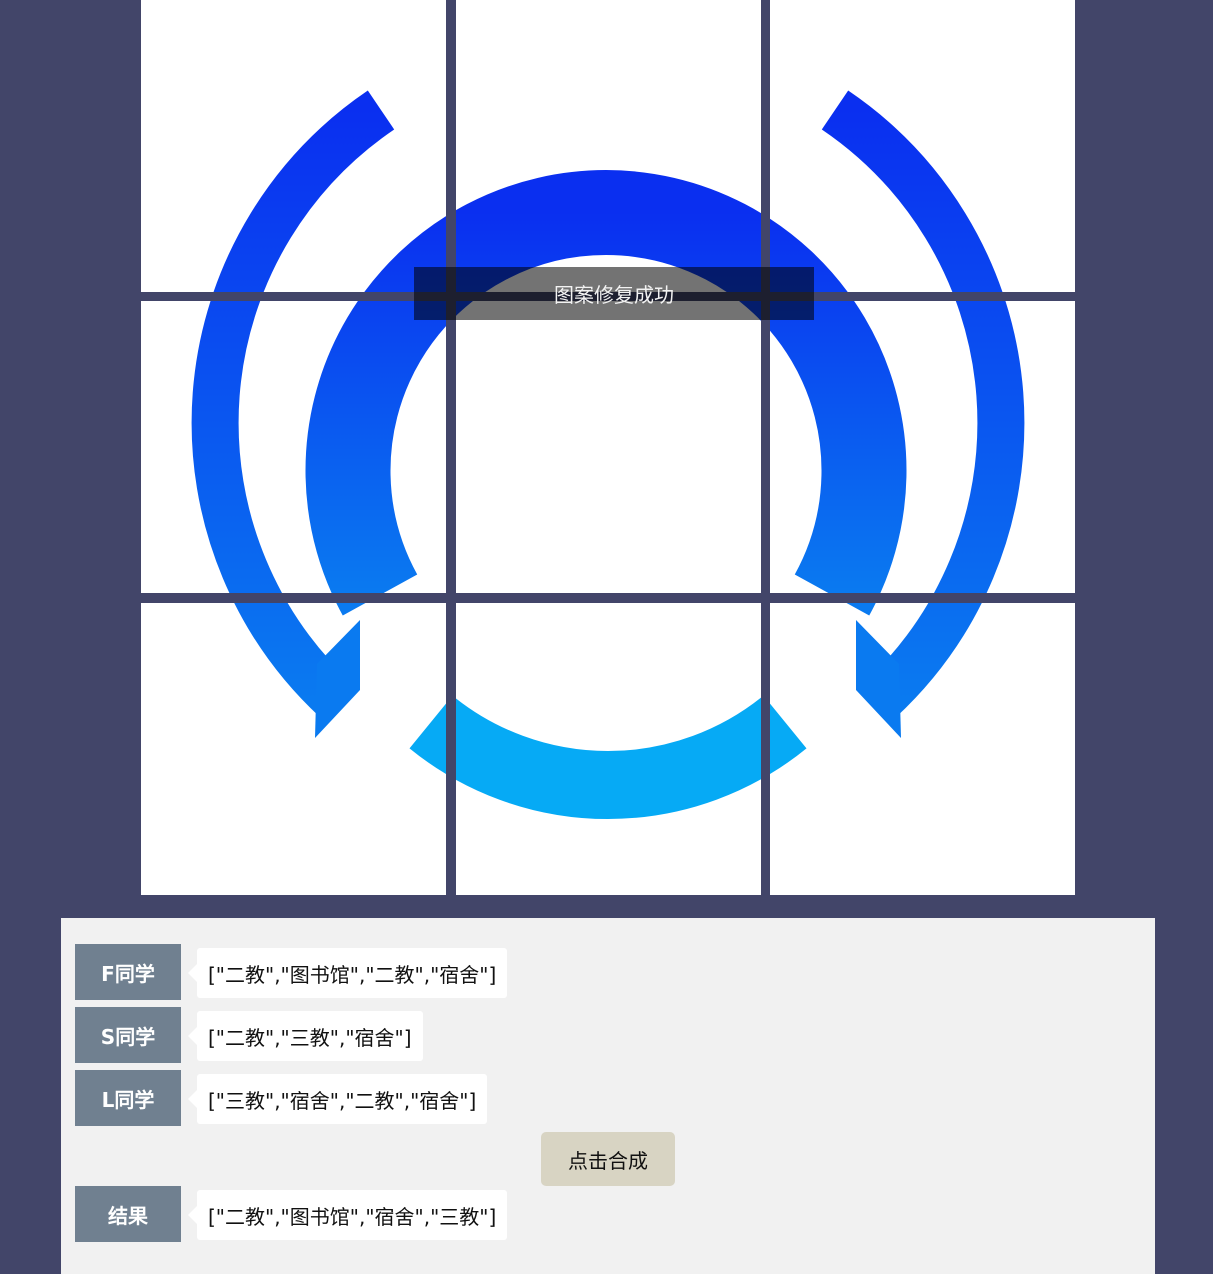  Describe the element at coordinates (305, 1036) in the screenshot. I see `student-route-bubble: ["二教","三教","宿舍"]` at that location.